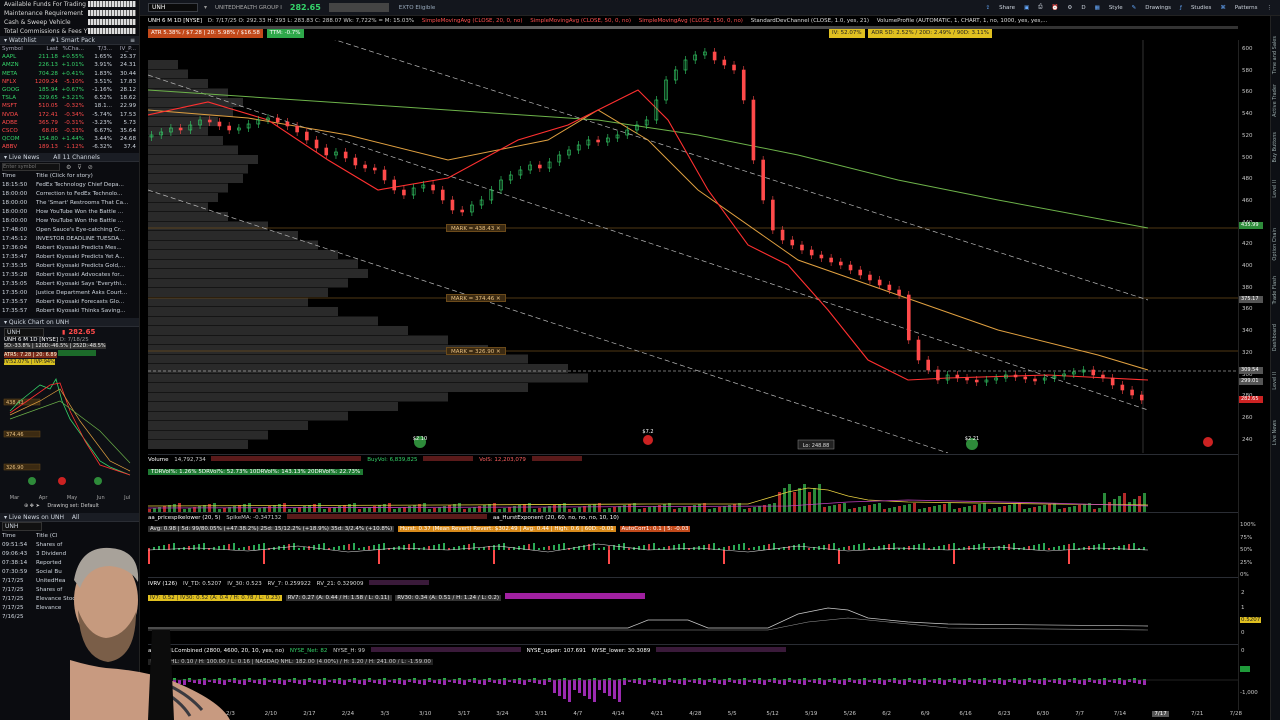 The width and height of the screenshot is (1280, 720). Describe the element at coordinates (1276, 290) in the screenshot. I see `right-rail-tab: Trade Flash` at that location.